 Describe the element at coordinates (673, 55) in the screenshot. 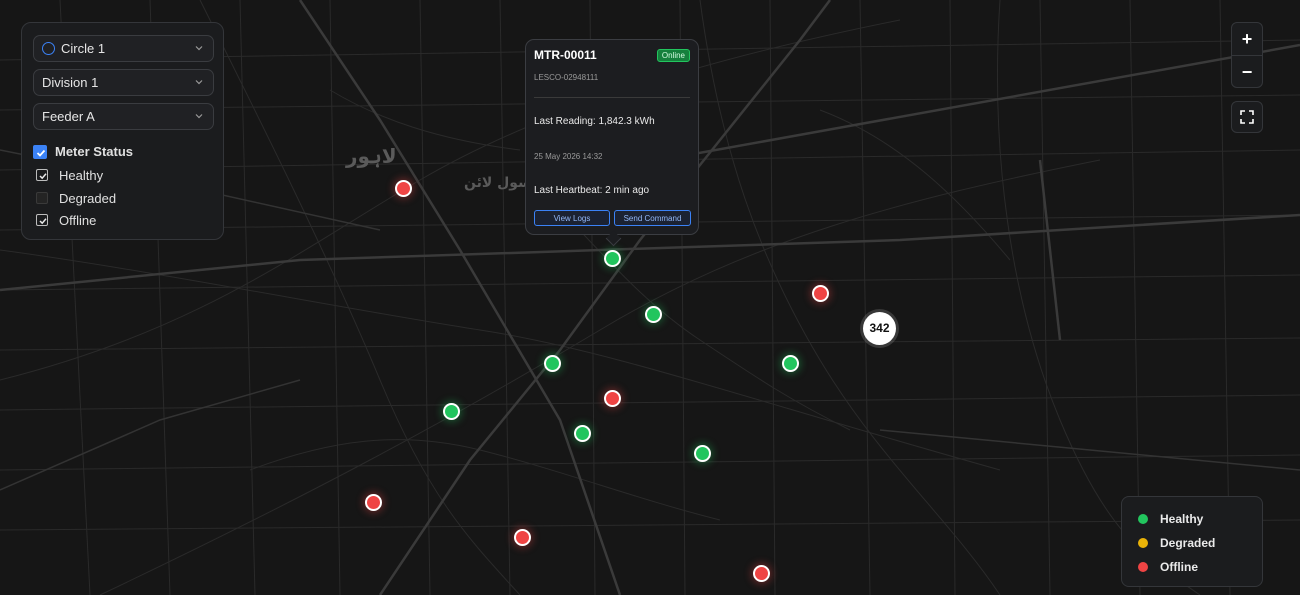

I see `status-badge: Online` at that location.